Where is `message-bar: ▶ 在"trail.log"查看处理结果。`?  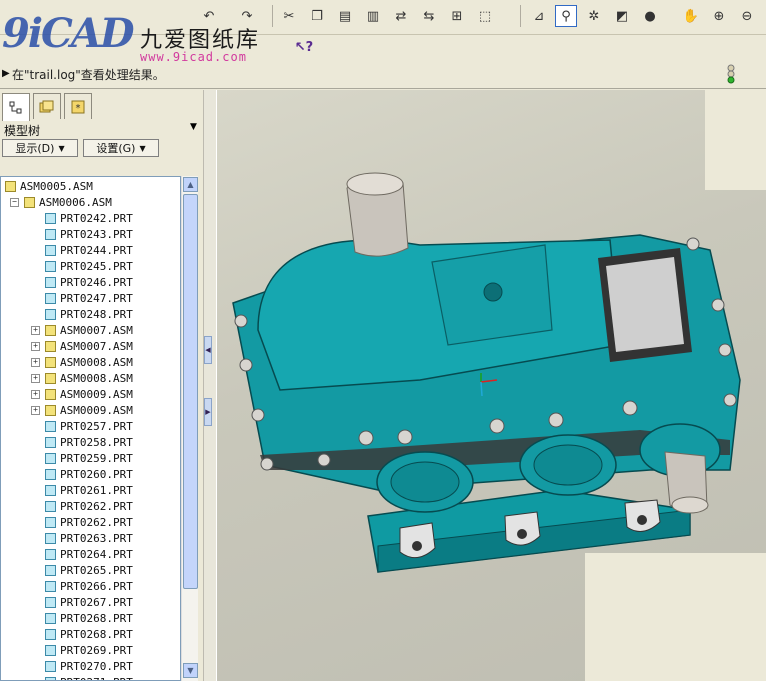
message-bar: ▶ 在"trail.log"查看处理结果。 is located at coordinates (383, 75).